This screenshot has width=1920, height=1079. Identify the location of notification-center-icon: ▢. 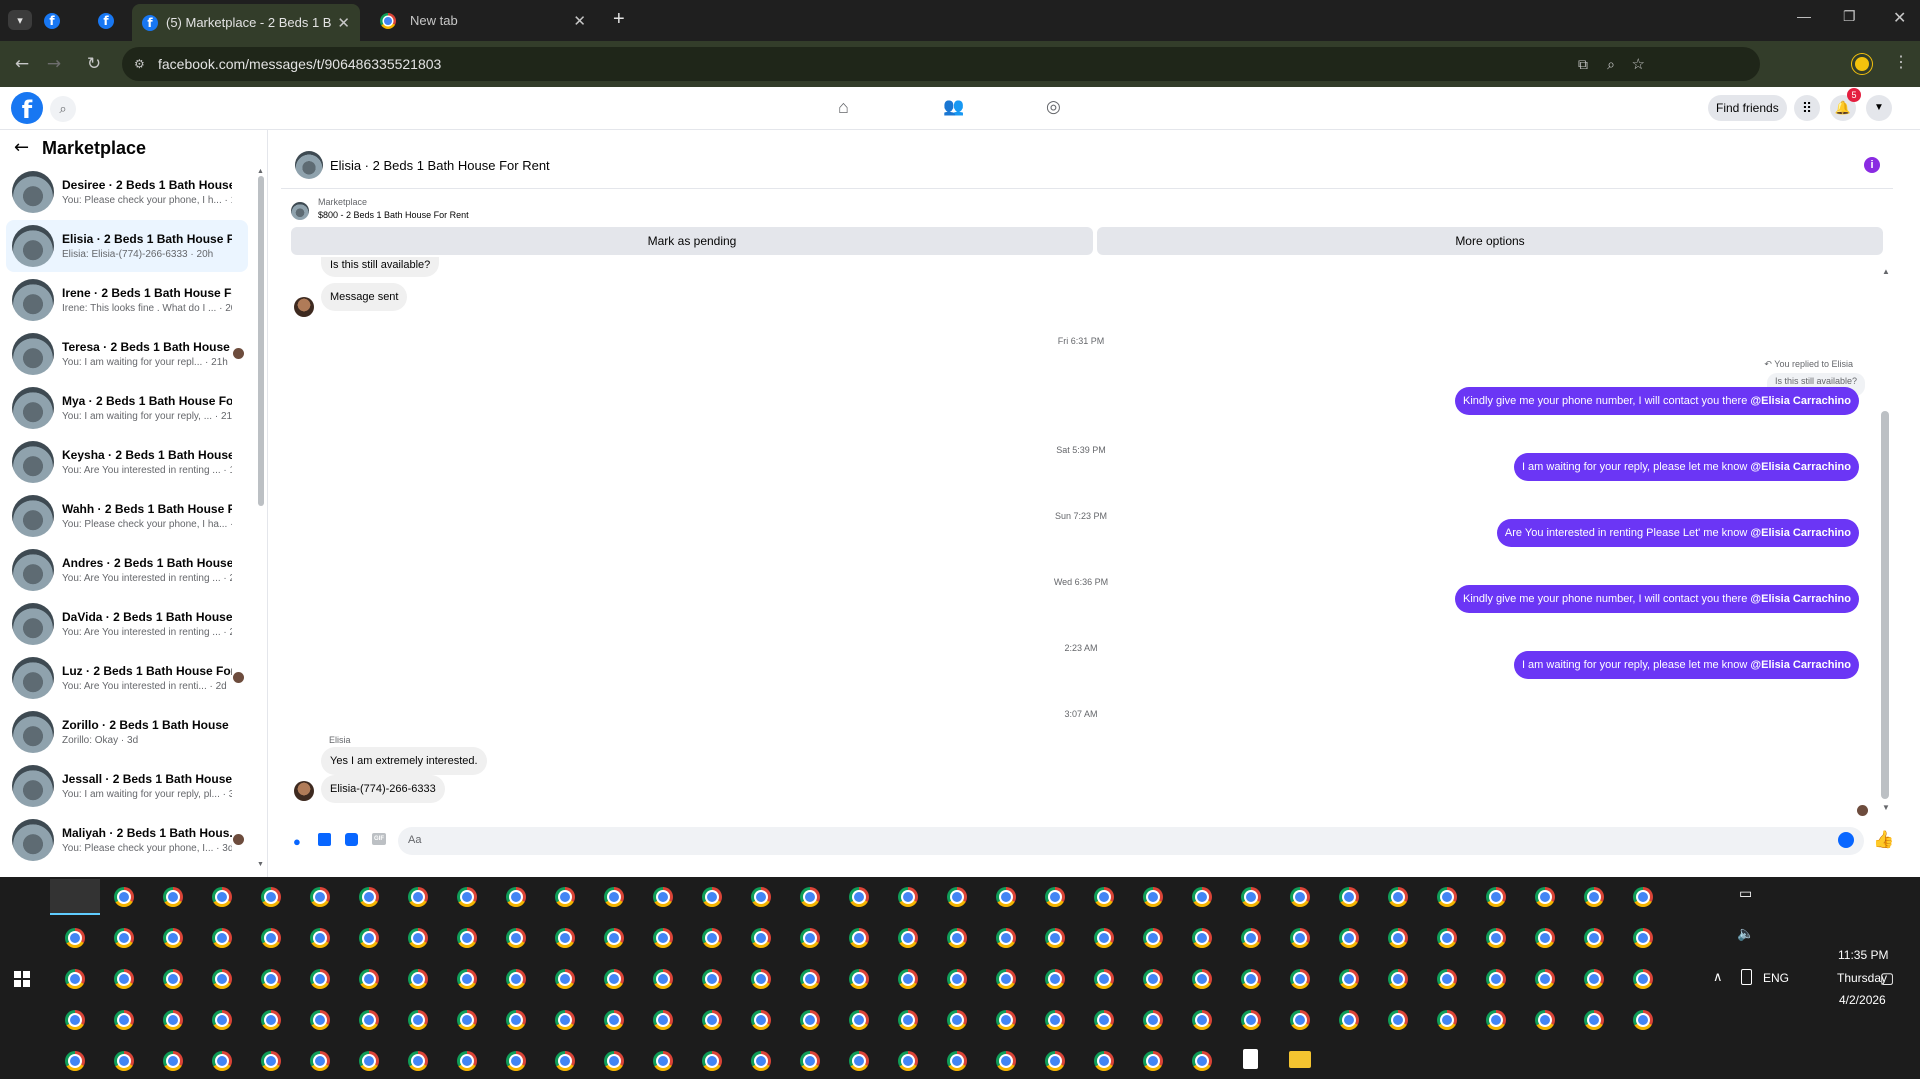
(1887, 978).